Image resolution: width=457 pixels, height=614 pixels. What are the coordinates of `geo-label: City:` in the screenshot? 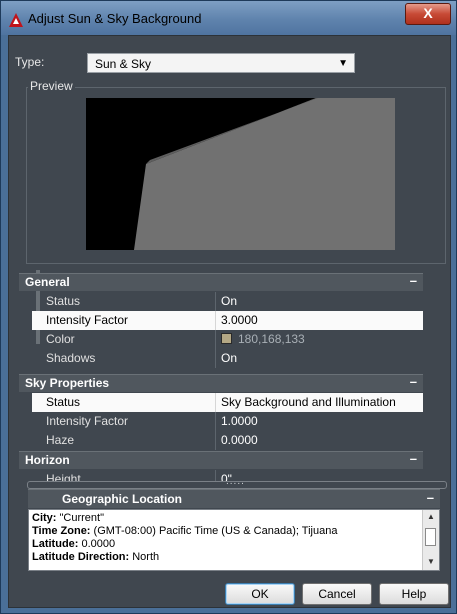 It's located at (44, 518).